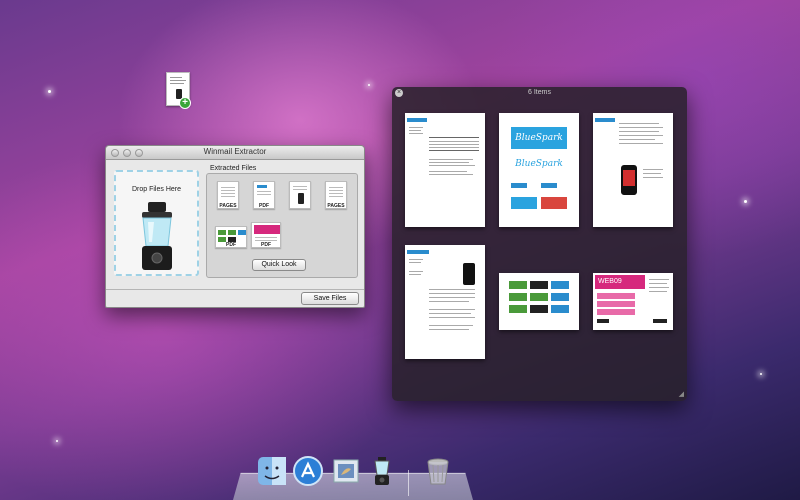  What do you see at coordinates (629, 180) in the screenshot?
I see `iphone-image` at bounding box center [629, 180].